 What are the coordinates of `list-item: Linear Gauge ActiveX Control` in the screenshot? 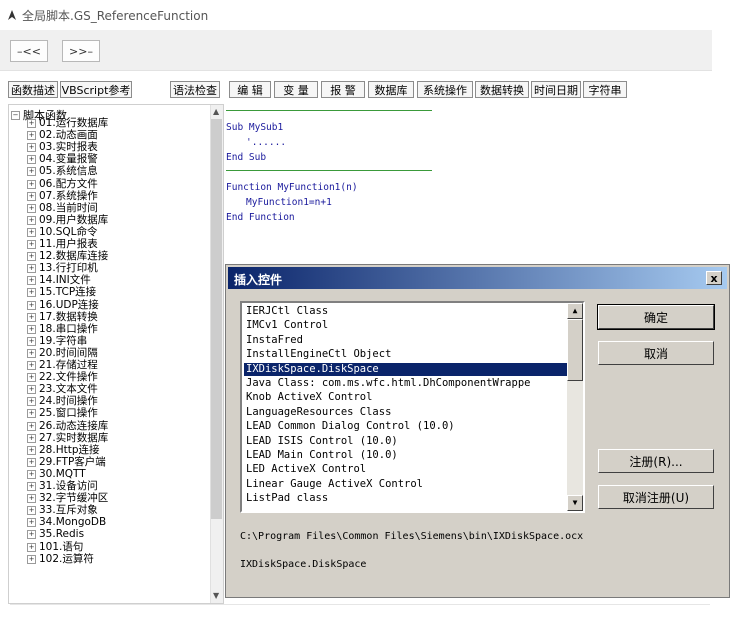 It's located at (406, 484).